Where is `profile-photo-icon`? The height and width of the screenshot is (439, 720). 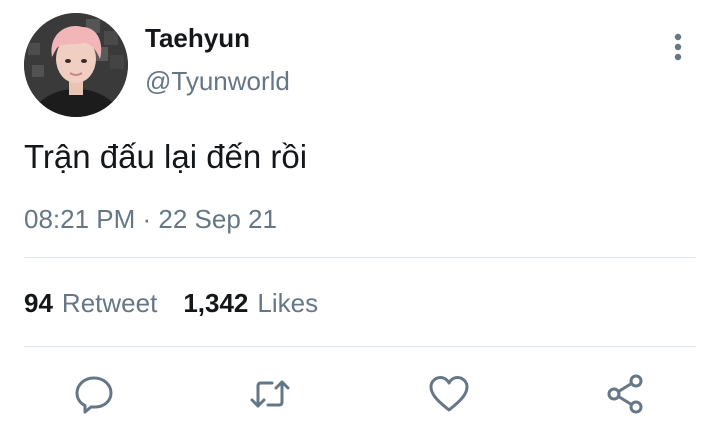
profile-photo-icon is located at coordinates (76, 65).